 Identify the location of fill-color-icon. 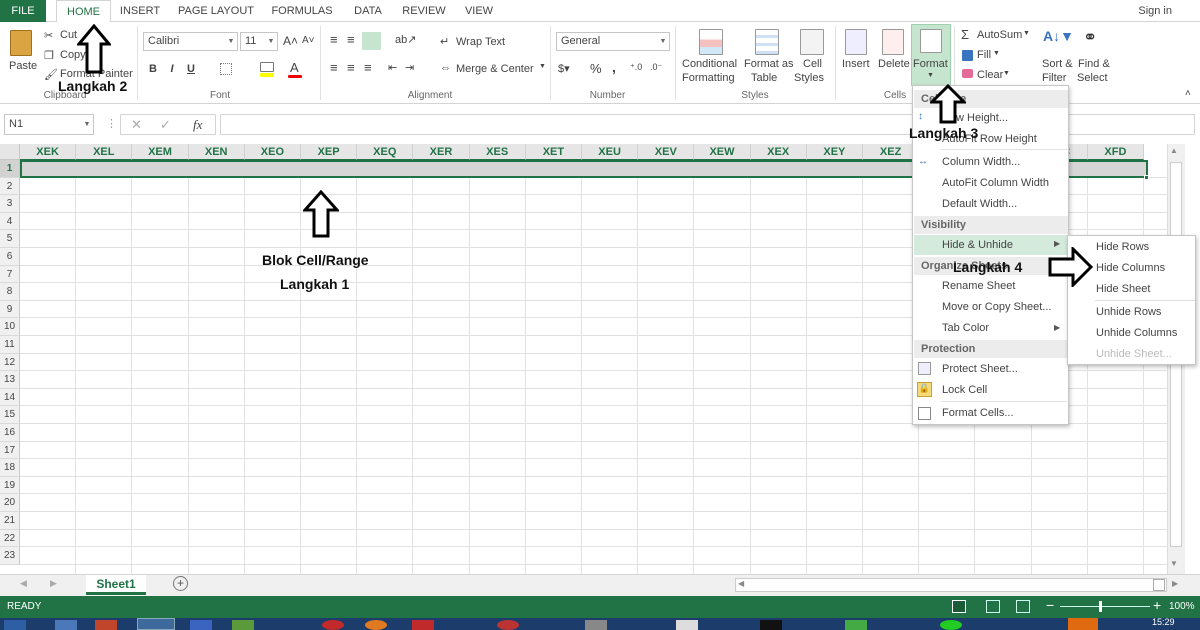
(267, 67).